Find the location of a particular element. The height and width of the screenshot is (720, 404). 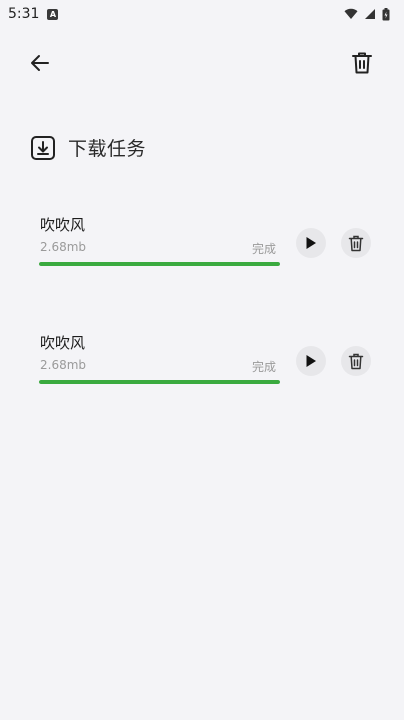

notification-badge-icon: A is located at coordinates (53, 14).